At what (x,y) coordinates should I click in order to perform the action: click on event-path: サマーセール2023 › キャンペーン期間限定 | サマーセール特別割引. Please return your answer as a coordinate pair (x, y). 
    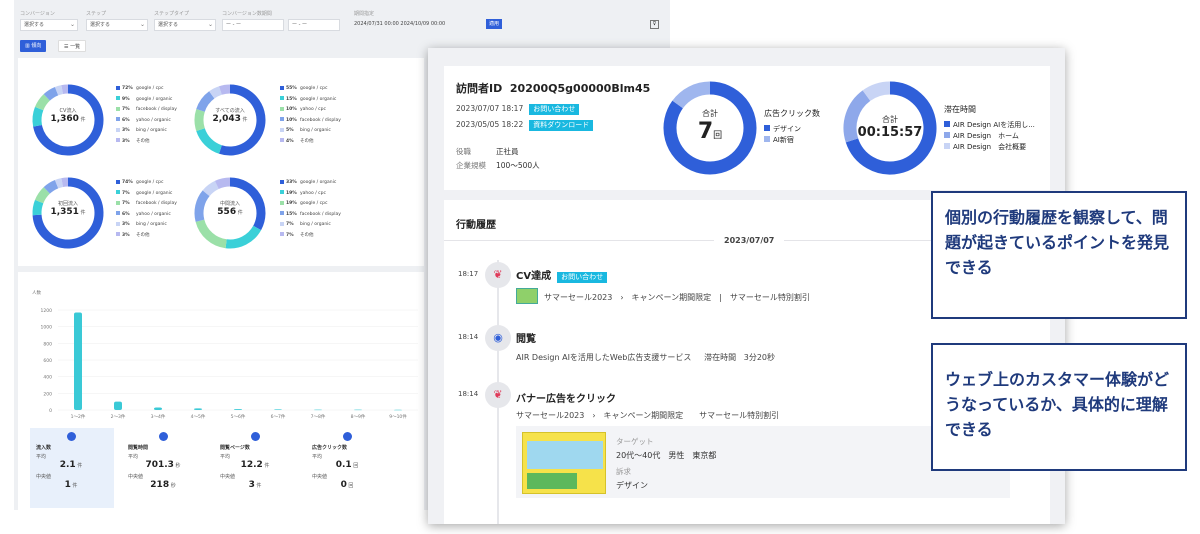
    Looking at the image, I should click on (677, 297).